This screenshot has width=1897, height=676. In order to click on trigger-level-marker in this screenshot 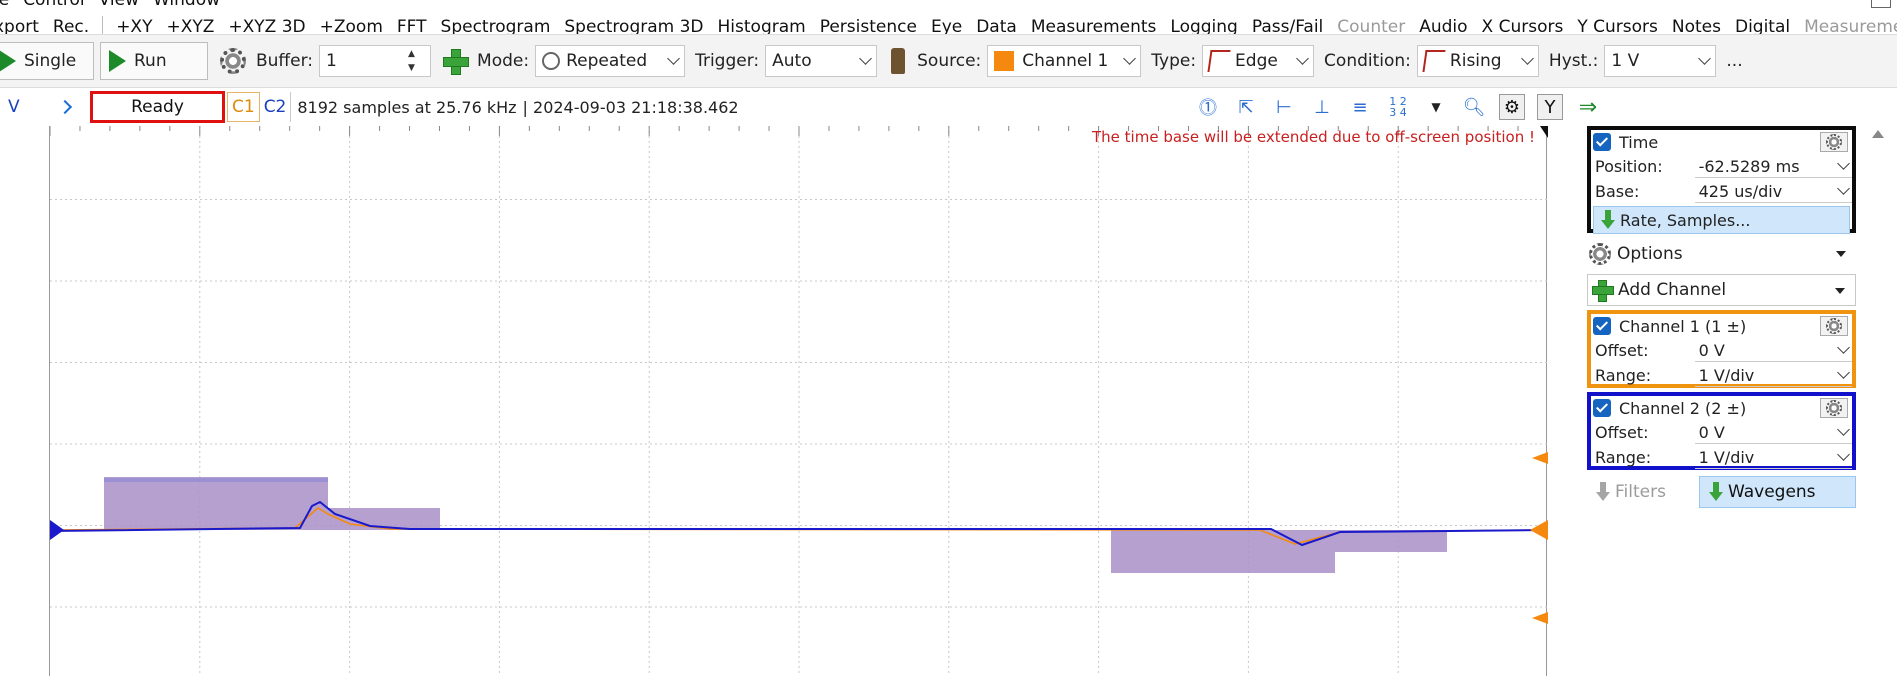, I will do `click(1540, 618)`.